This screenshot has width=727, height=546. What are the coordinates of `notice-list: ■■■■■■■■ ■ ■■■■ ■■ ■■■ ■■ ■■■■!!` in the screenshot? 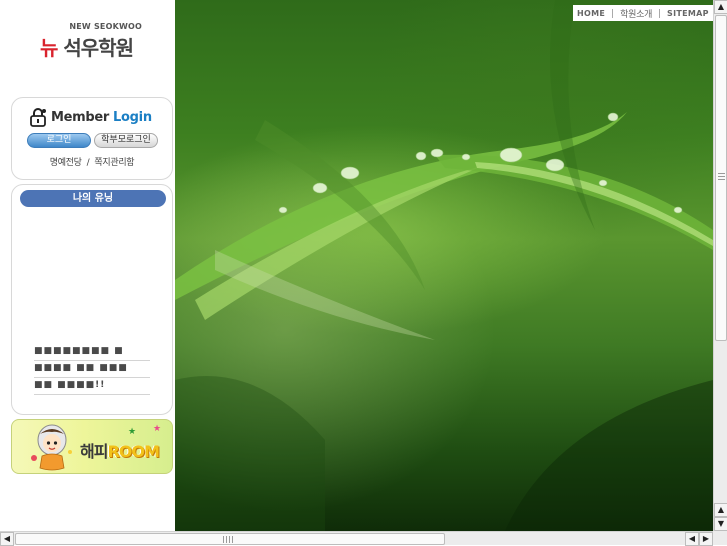 It's located at (92, 369).